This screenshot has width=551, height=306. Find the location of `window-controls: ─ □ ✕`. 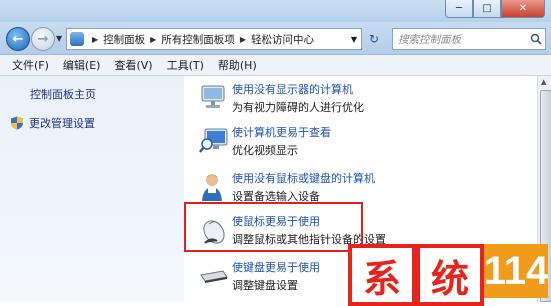

window-controls: ─ □ ✕ is located at coordinates (495, 9).